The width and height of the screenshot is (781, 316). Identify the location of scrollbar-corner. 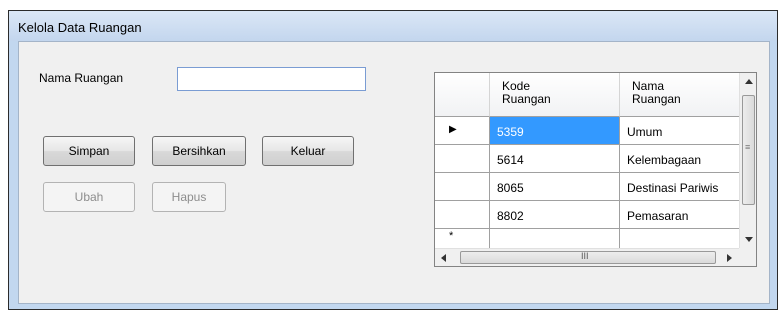
(747, 257).